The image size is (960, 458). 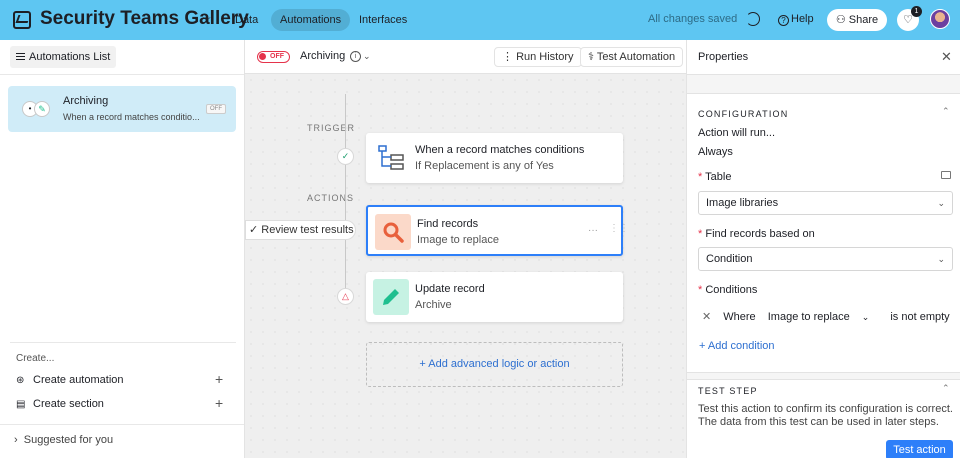 What do you see at coordinates (756, 234) in the screenshot?
I see `find-based-on-field-label: * Find records based on` at bounding box center [756, 234].